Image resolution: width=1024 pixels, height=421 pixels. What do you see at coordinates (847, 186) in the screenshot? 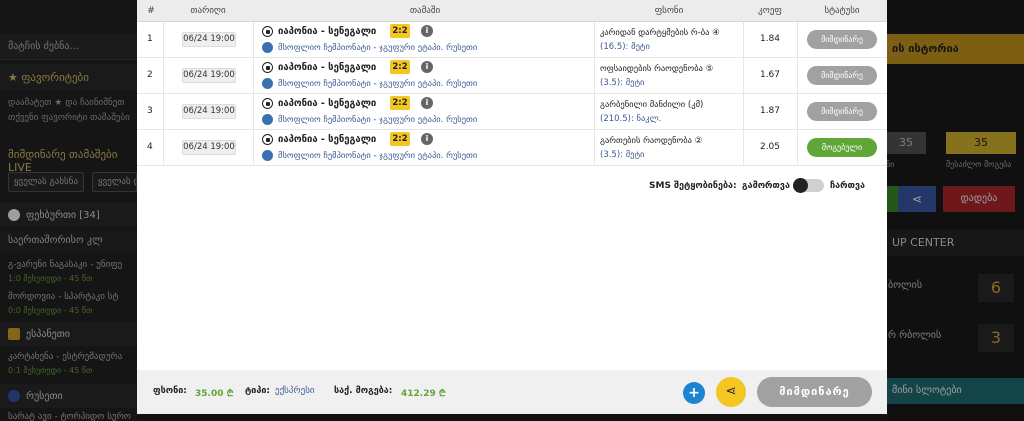
I see `sms-on-label: ჩართვა` at bounding box center [847, 186].